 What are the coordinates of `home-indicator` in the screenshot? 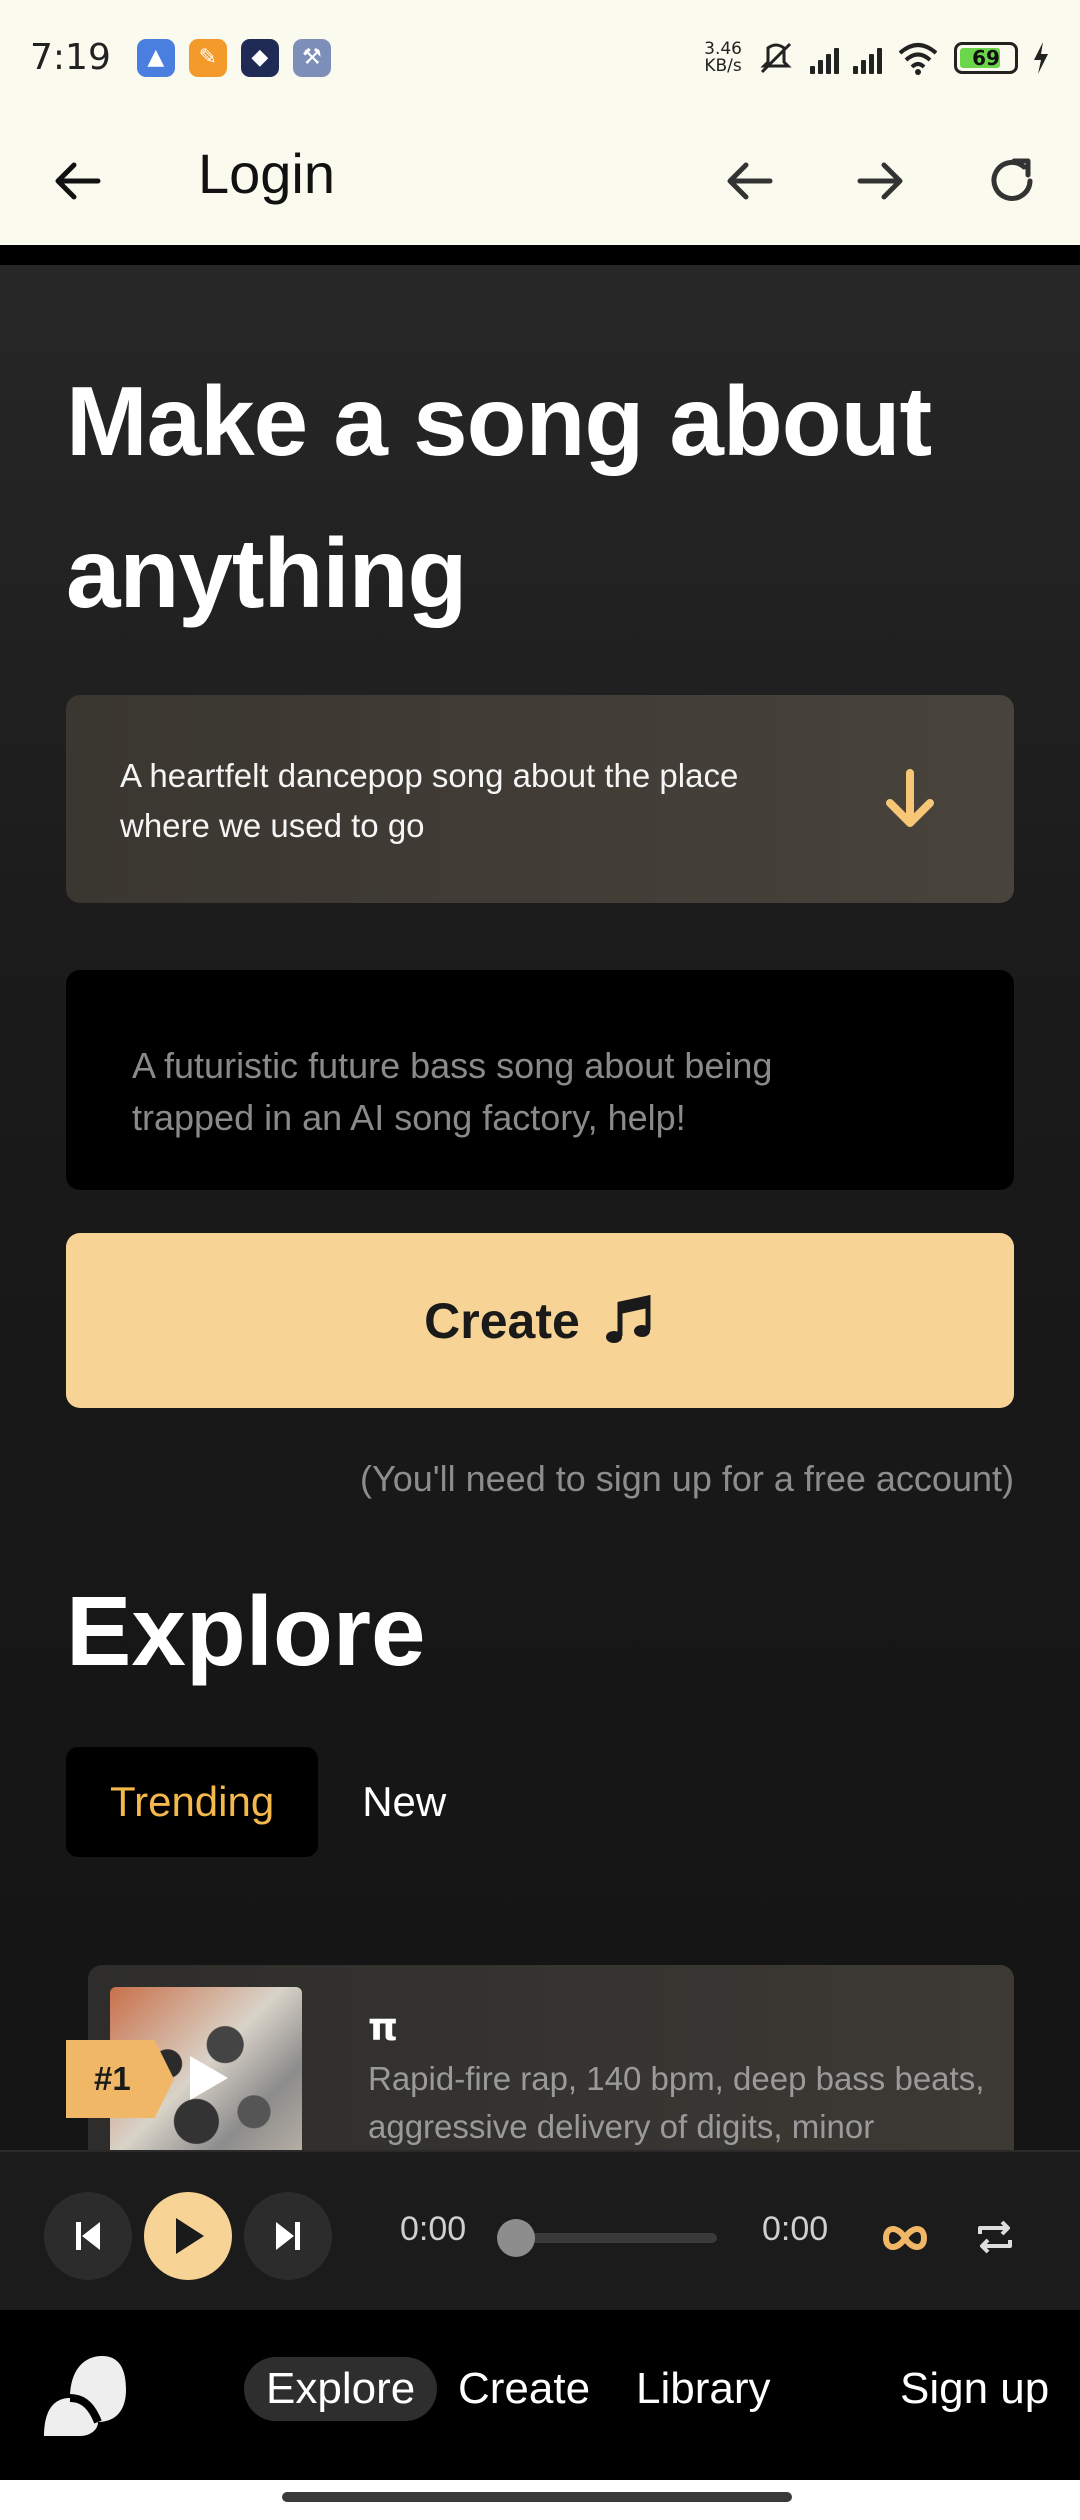 It's located at (537, 2497).